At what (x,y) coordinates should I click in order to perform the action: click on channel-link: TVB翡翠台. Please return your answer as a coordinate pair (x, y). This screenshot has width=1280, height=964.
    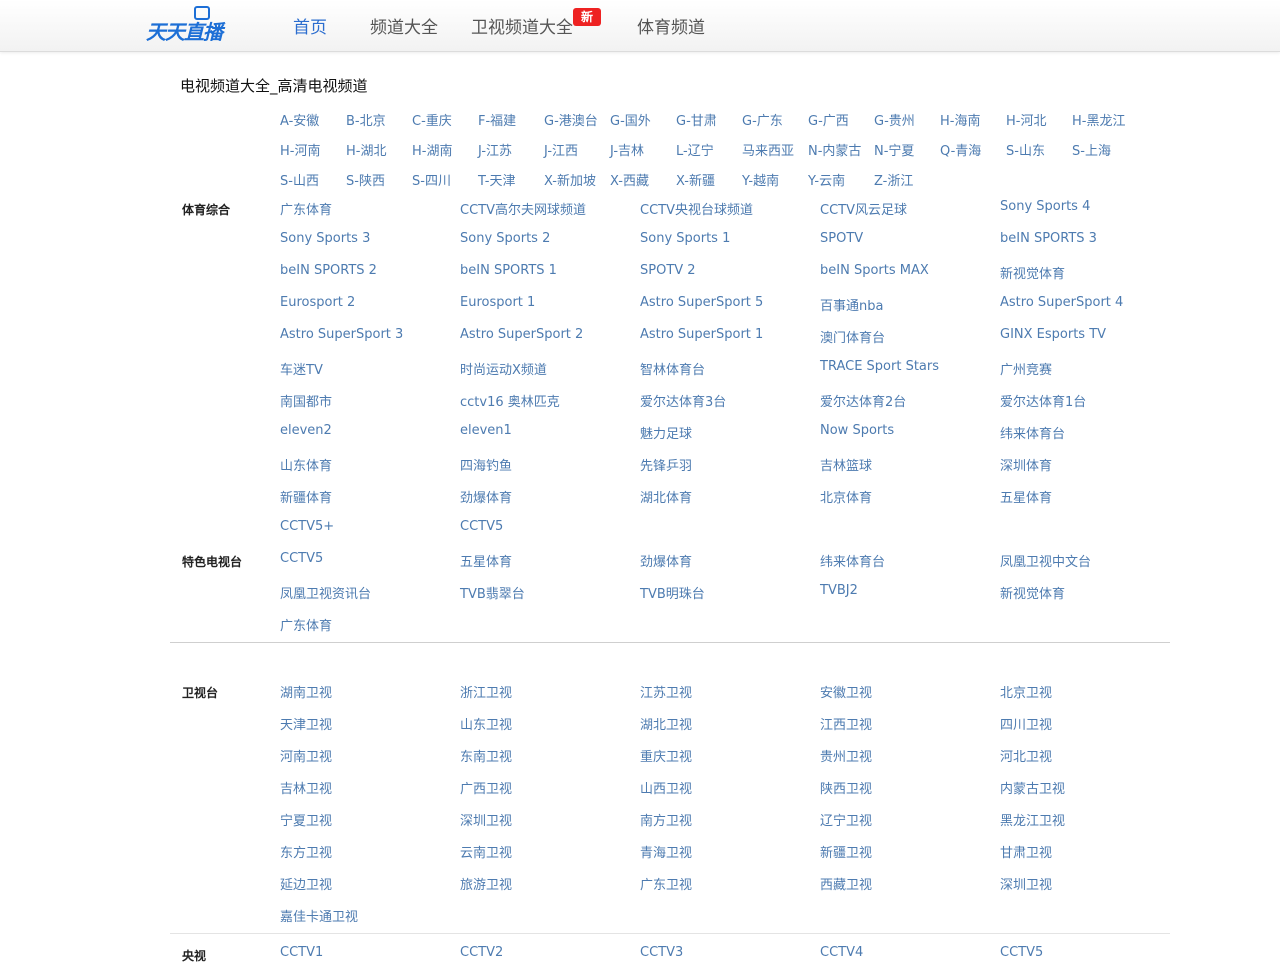
    Looking at the image, I should click on (492, 592).